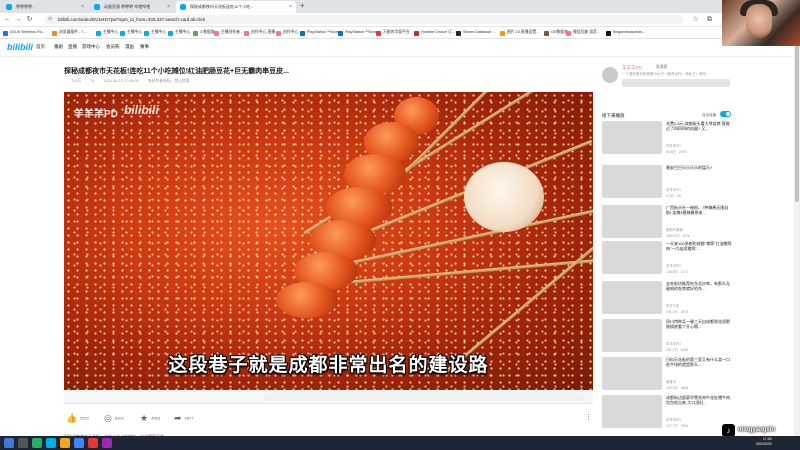 This screenshot has height=450, width=800. I want to click on nav-esports: 赛事, so click(144, 47).